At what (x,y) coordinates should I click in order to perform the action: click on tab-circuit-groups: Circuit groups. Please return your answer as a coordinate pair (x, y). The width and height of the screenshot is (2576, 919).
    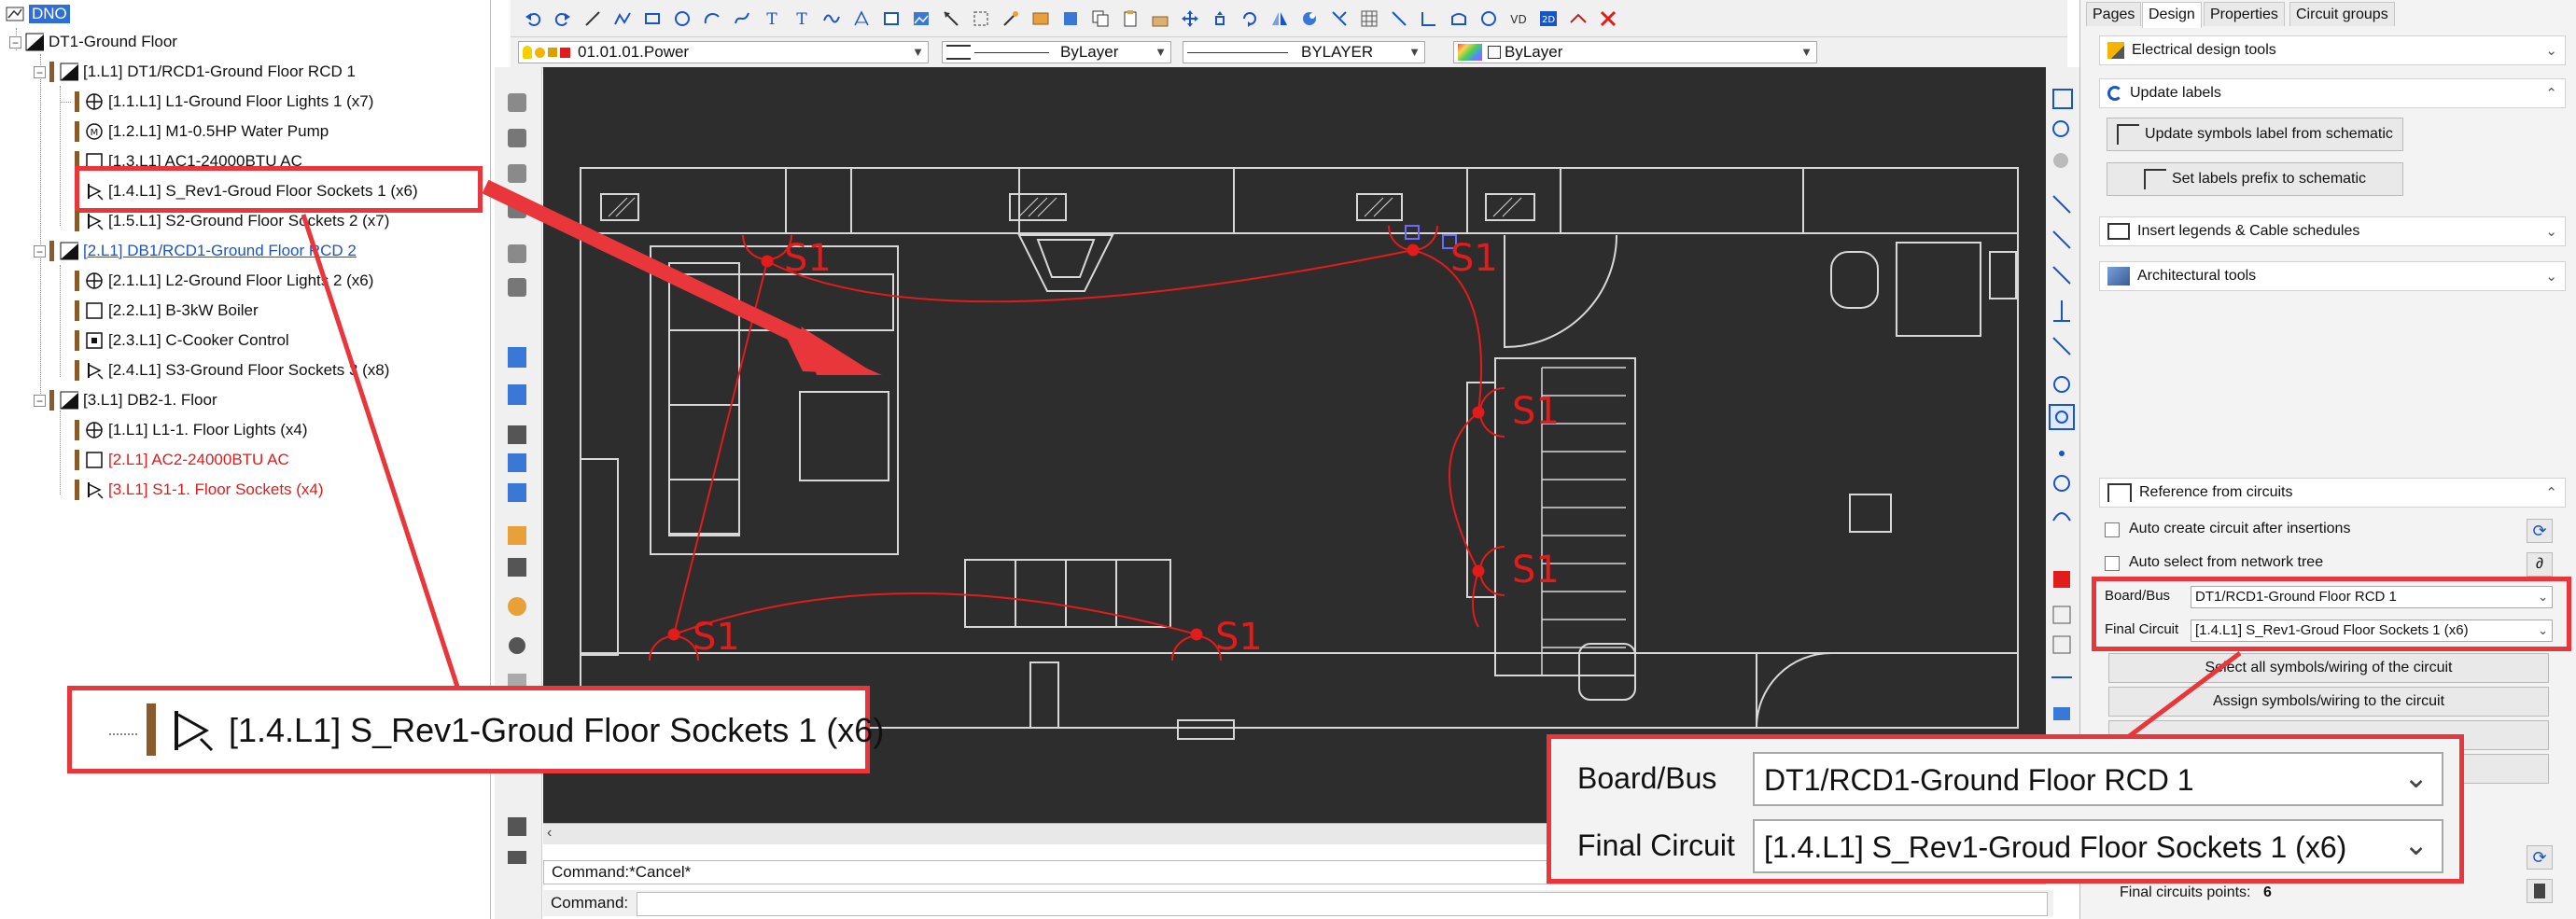
    Looking at the image, I should click on (2342, 14).